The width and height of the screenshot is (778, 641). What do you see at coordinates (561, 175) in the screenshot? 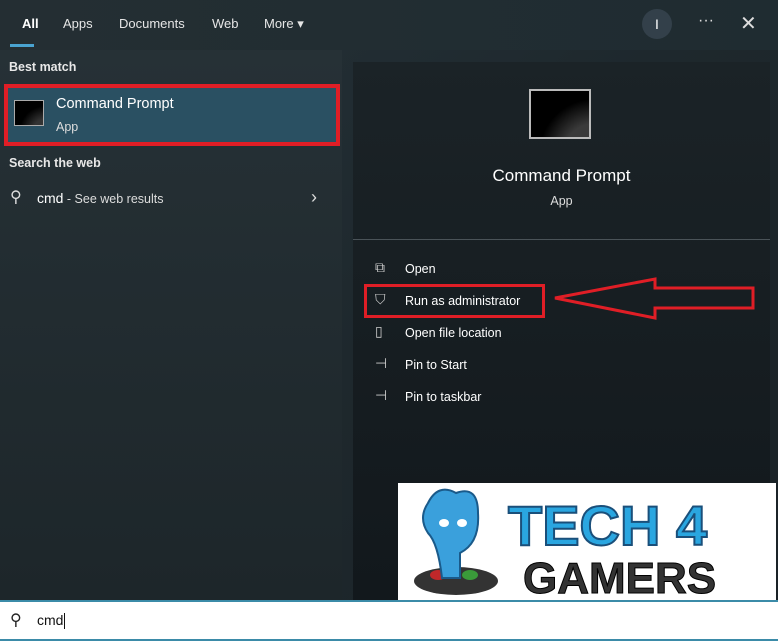
I see `detail-title: Command Prompt` at bounding box center [561, 175].